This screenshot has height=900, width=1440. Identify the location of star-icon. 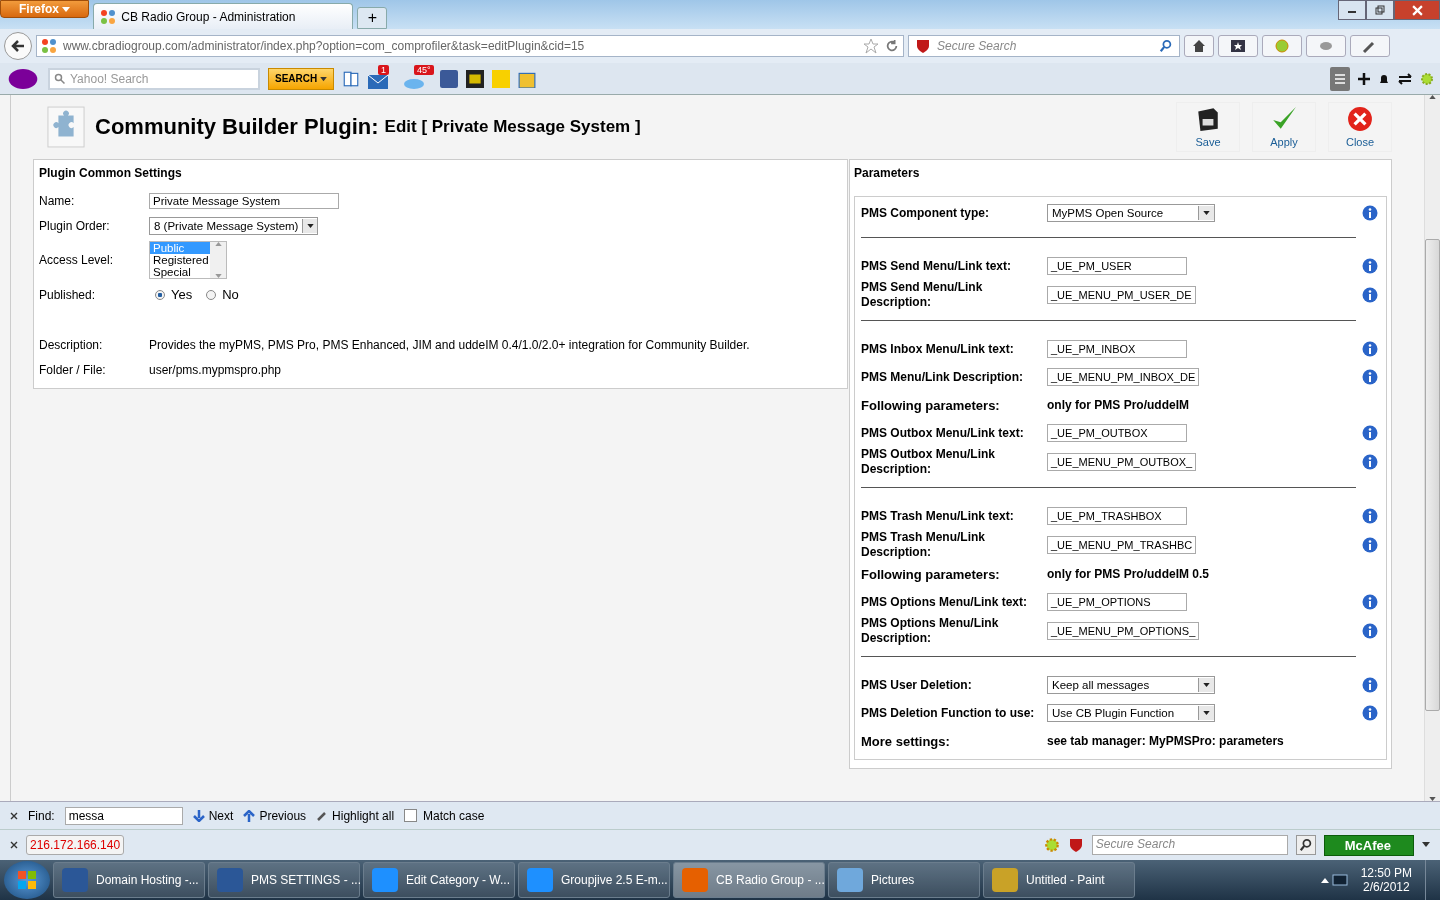
(871, 46).